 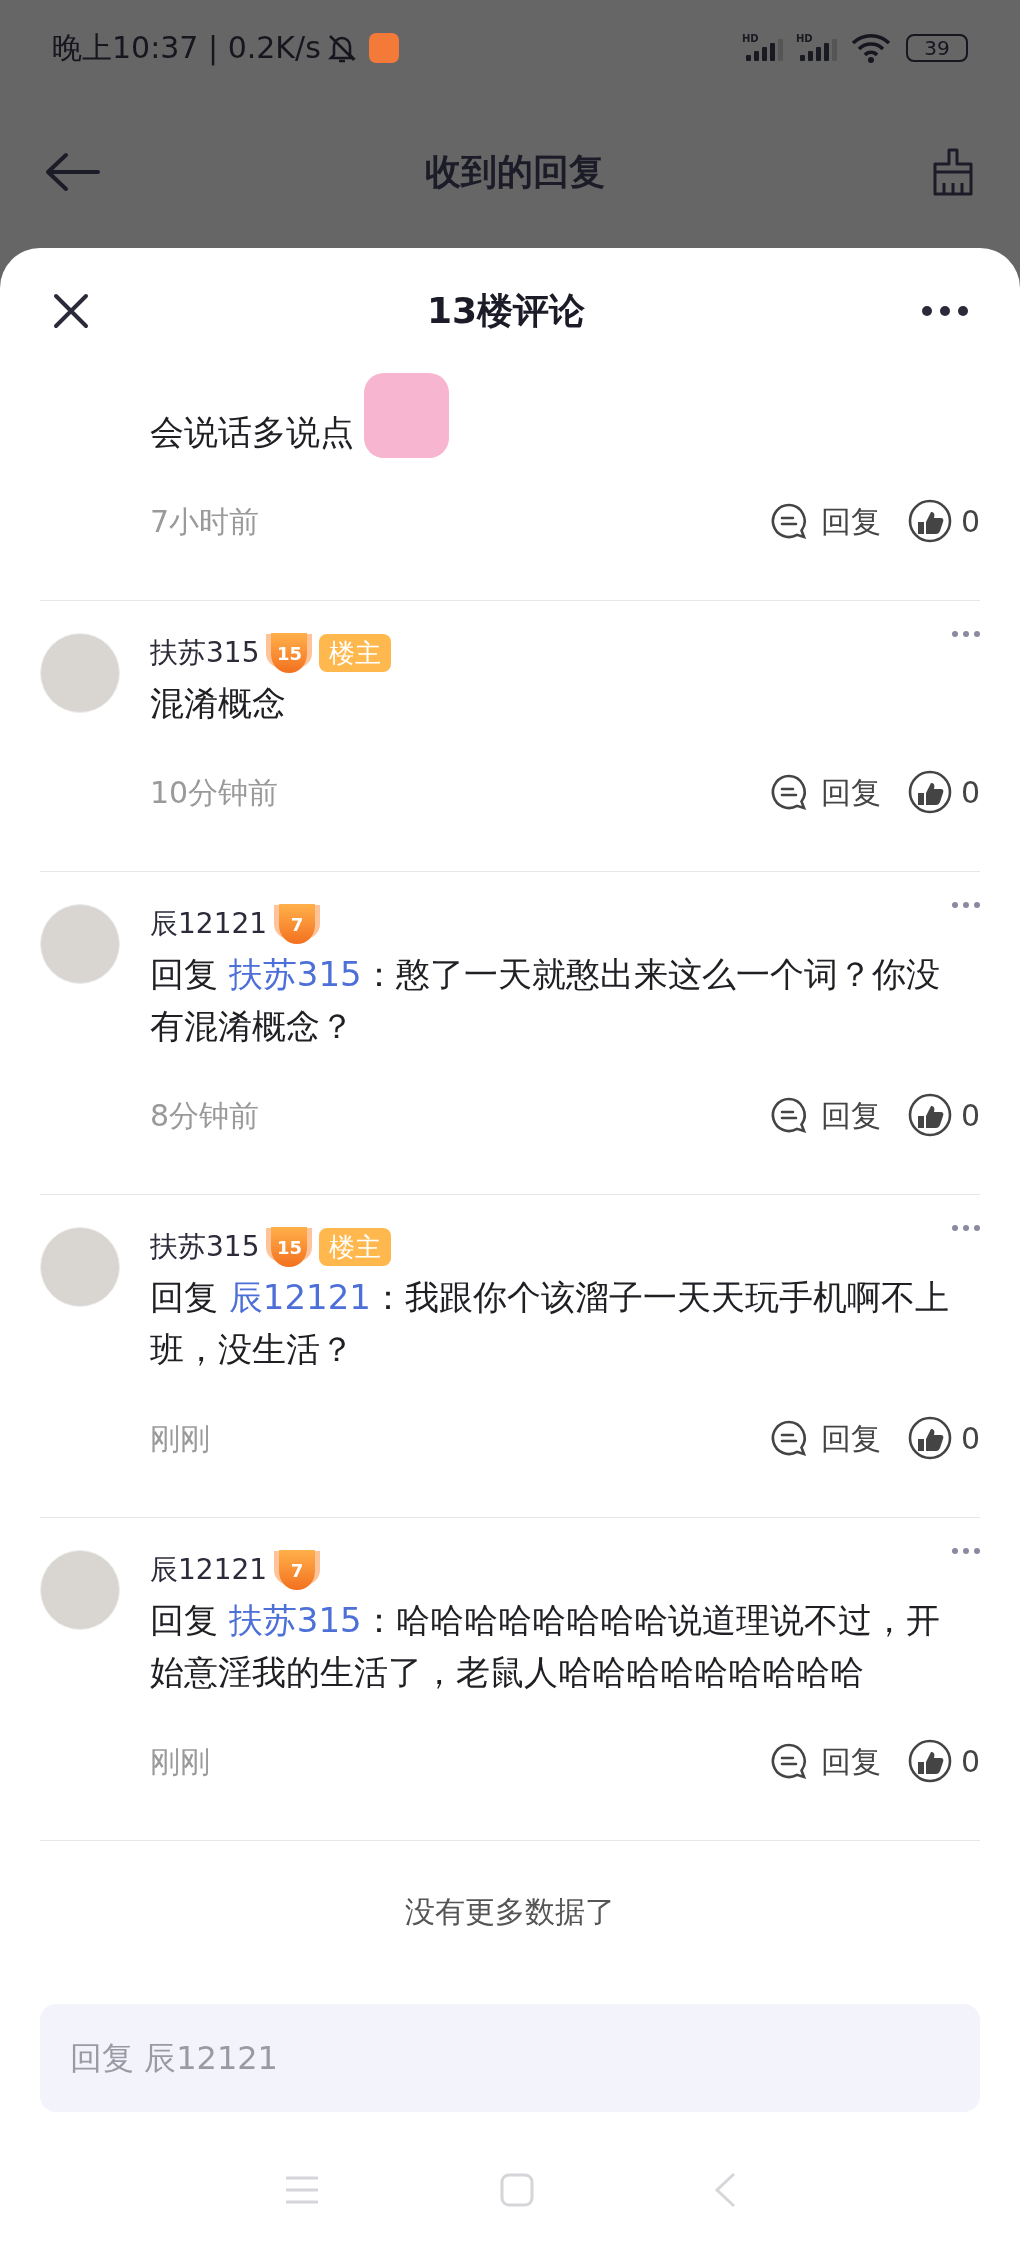 I want to click on status-time: 晚上10:37 | 0.2K/s, so click(x=186, y=48).